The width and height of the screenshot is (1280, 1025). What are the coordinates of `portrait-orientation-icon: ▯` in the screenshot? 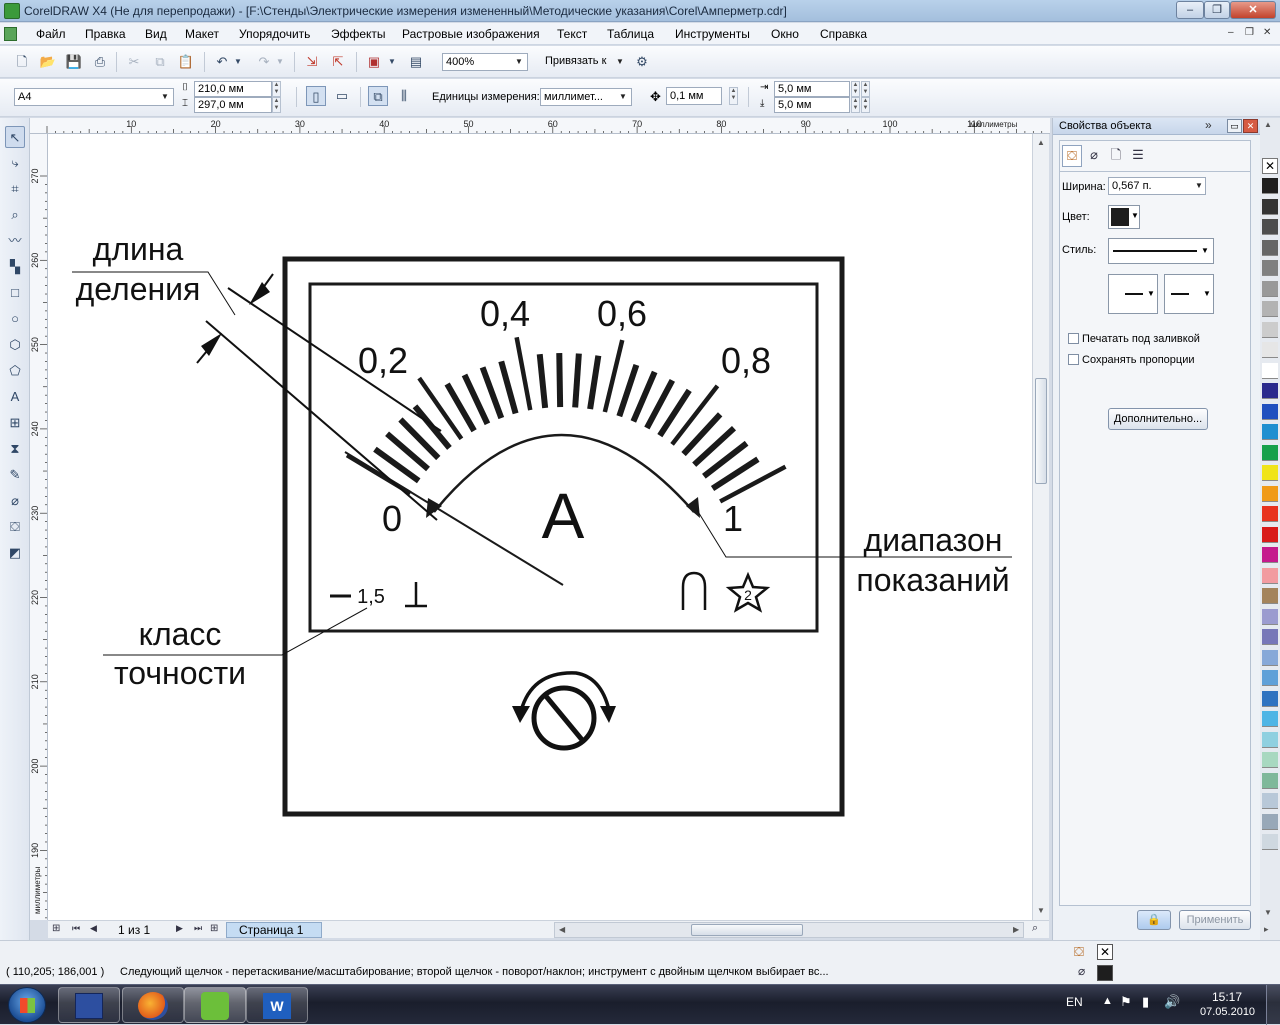 It's located at (316, 96).